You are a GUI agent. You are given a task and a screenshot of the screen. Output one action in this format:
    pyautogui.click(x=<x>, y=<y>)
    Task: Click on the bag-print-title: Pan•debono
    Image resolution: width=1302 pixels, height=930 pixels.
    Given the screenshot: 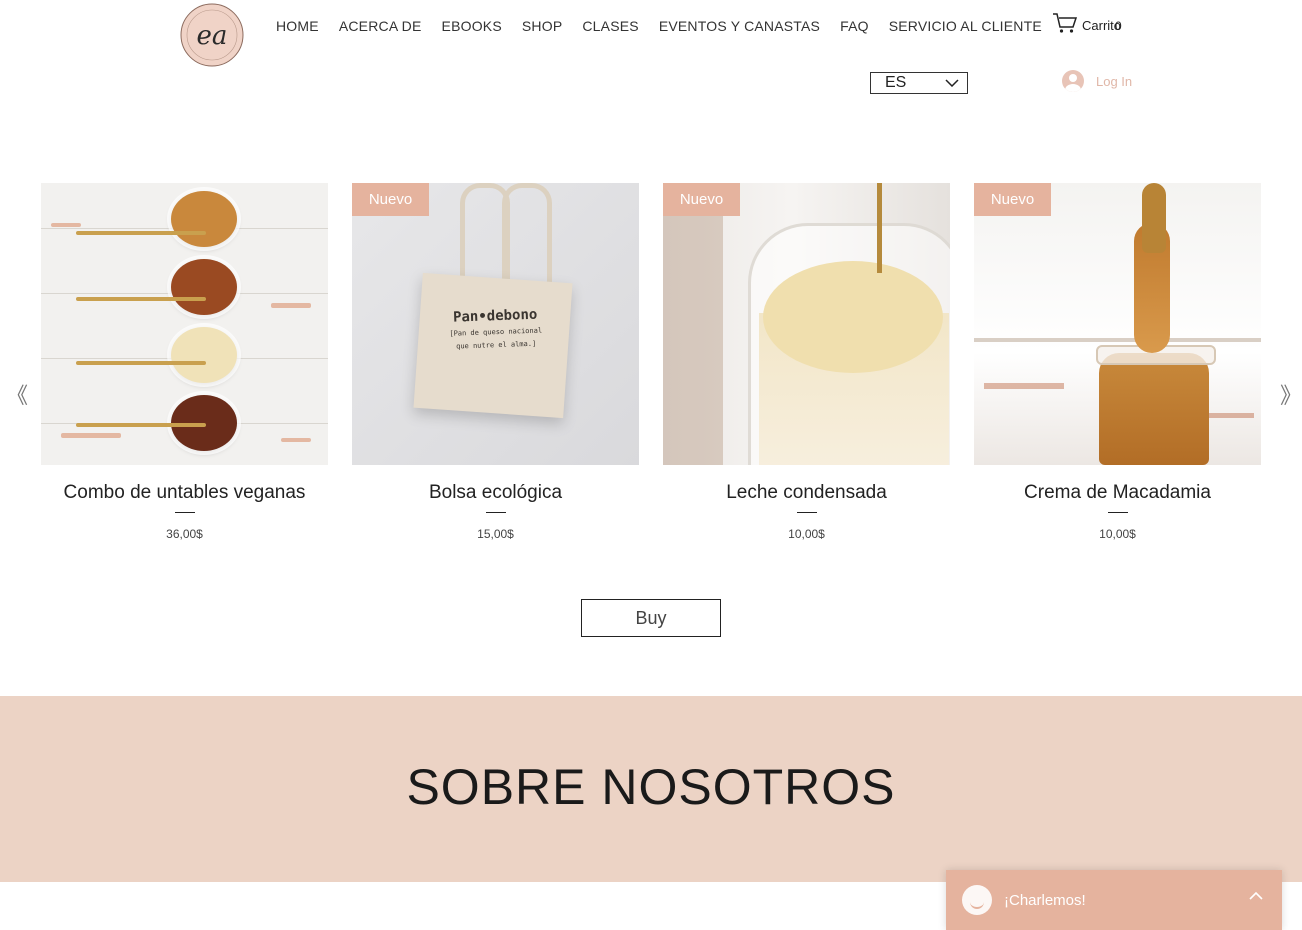 What is the action you would take?
    pyautogui.click(x=495, y=316)
    